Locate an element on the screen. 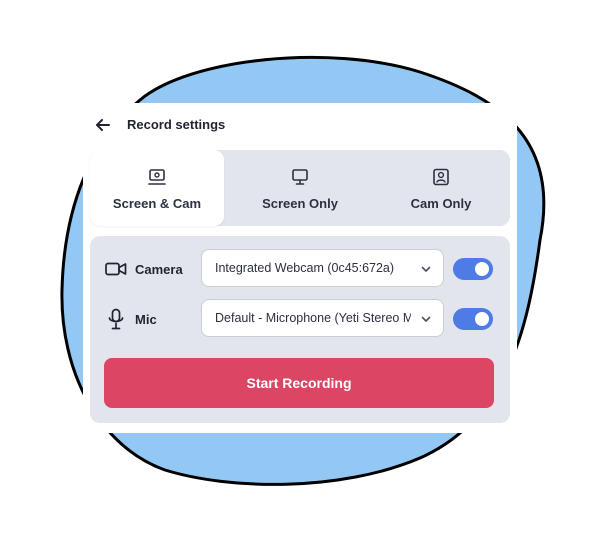 The width and height of the screenshot is (600, 538). camera-select: Integrated Webcam (0c45:672a) is located at coordinates (322, 268).